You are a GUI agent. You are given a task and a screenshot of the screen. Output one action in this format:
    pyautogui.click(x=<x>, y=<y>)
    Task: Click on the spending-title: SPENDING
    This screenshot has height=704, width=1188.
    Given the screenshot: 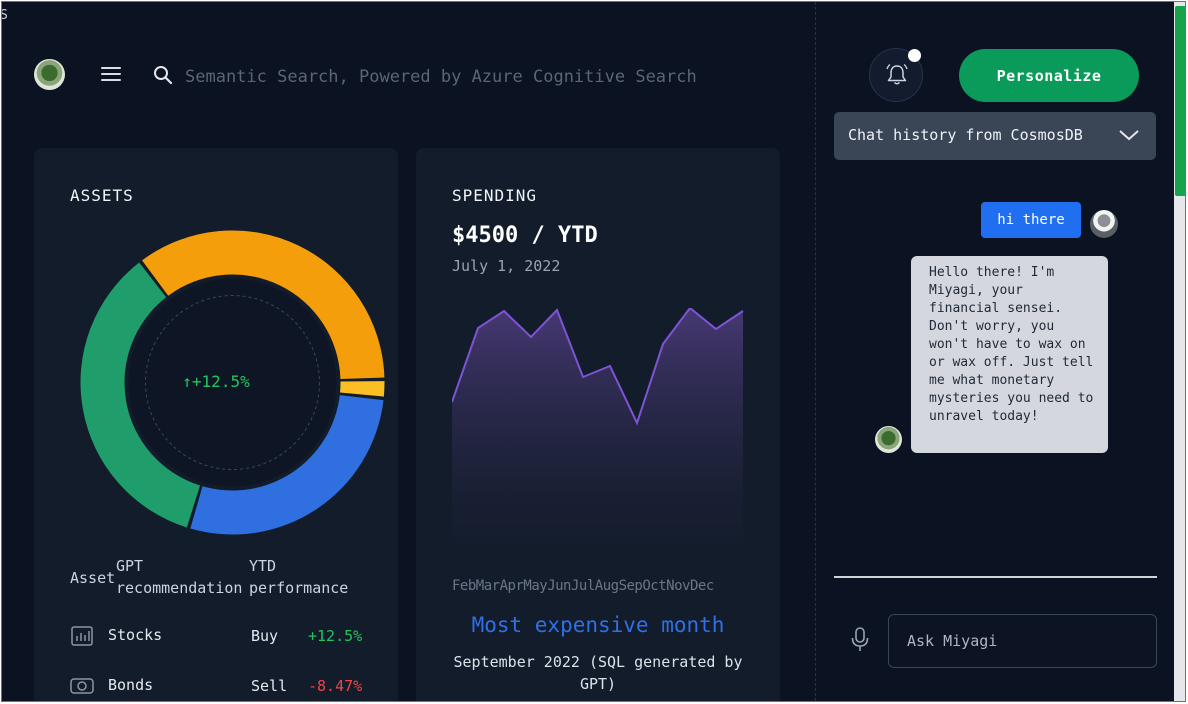 What is the action you would take?
    pyautogui.click(x=495, y=195)
    